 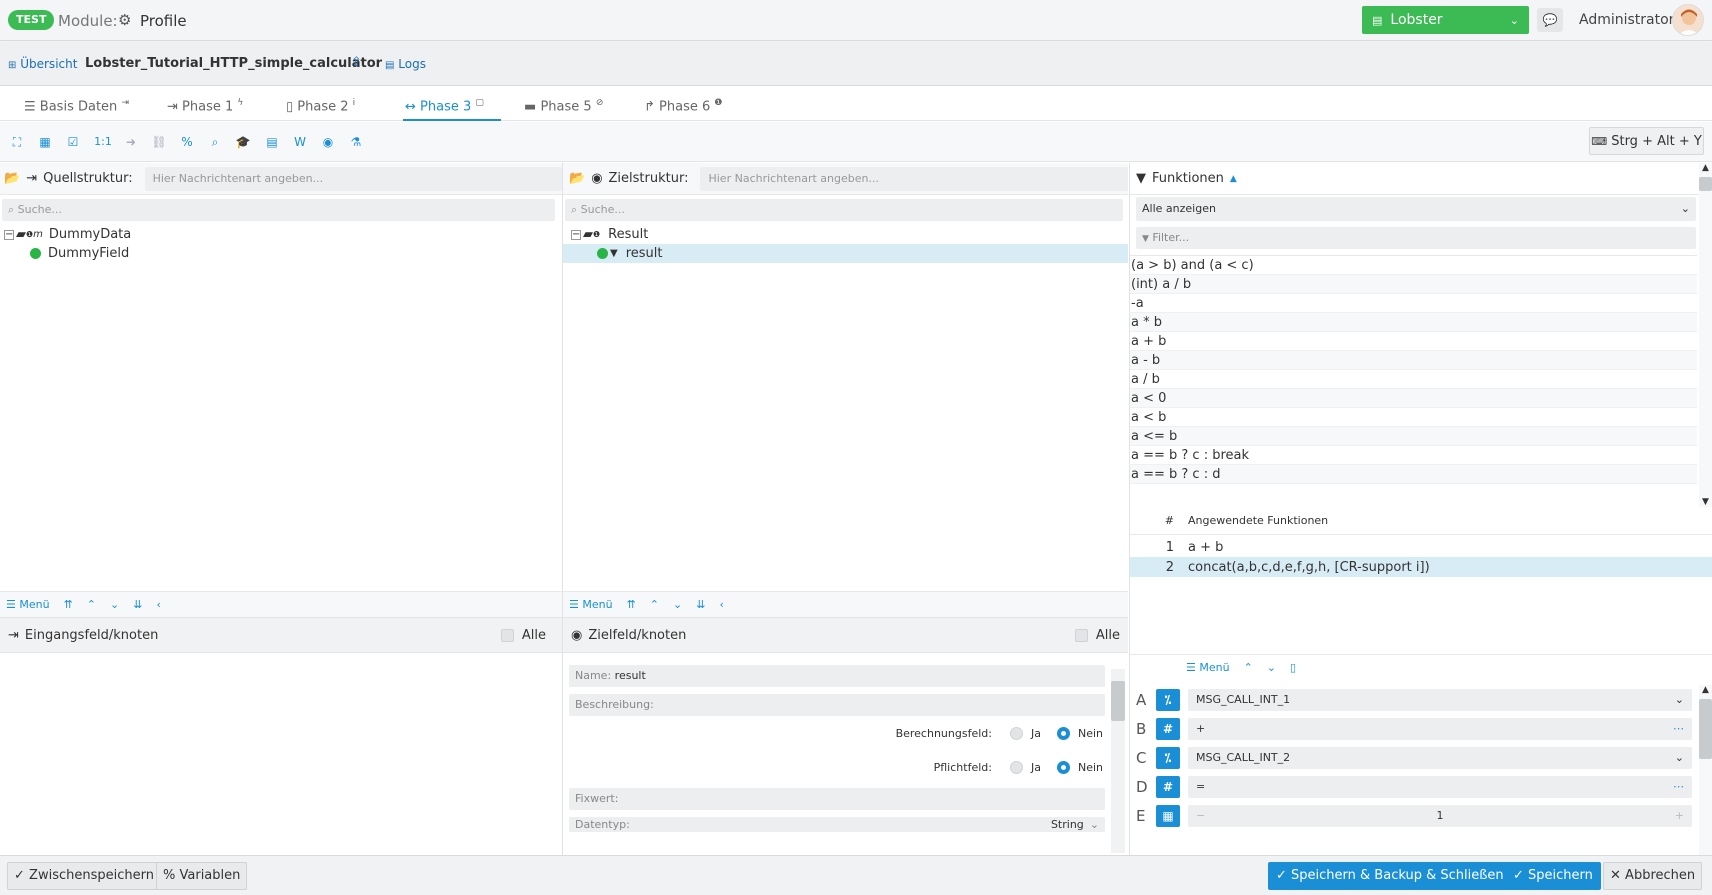 What do you see at coordinates (452, 103) in the screenshot?
I see `tab-phase-3: ↔ Phase 3 ▢` at bounding box center [452, 103].